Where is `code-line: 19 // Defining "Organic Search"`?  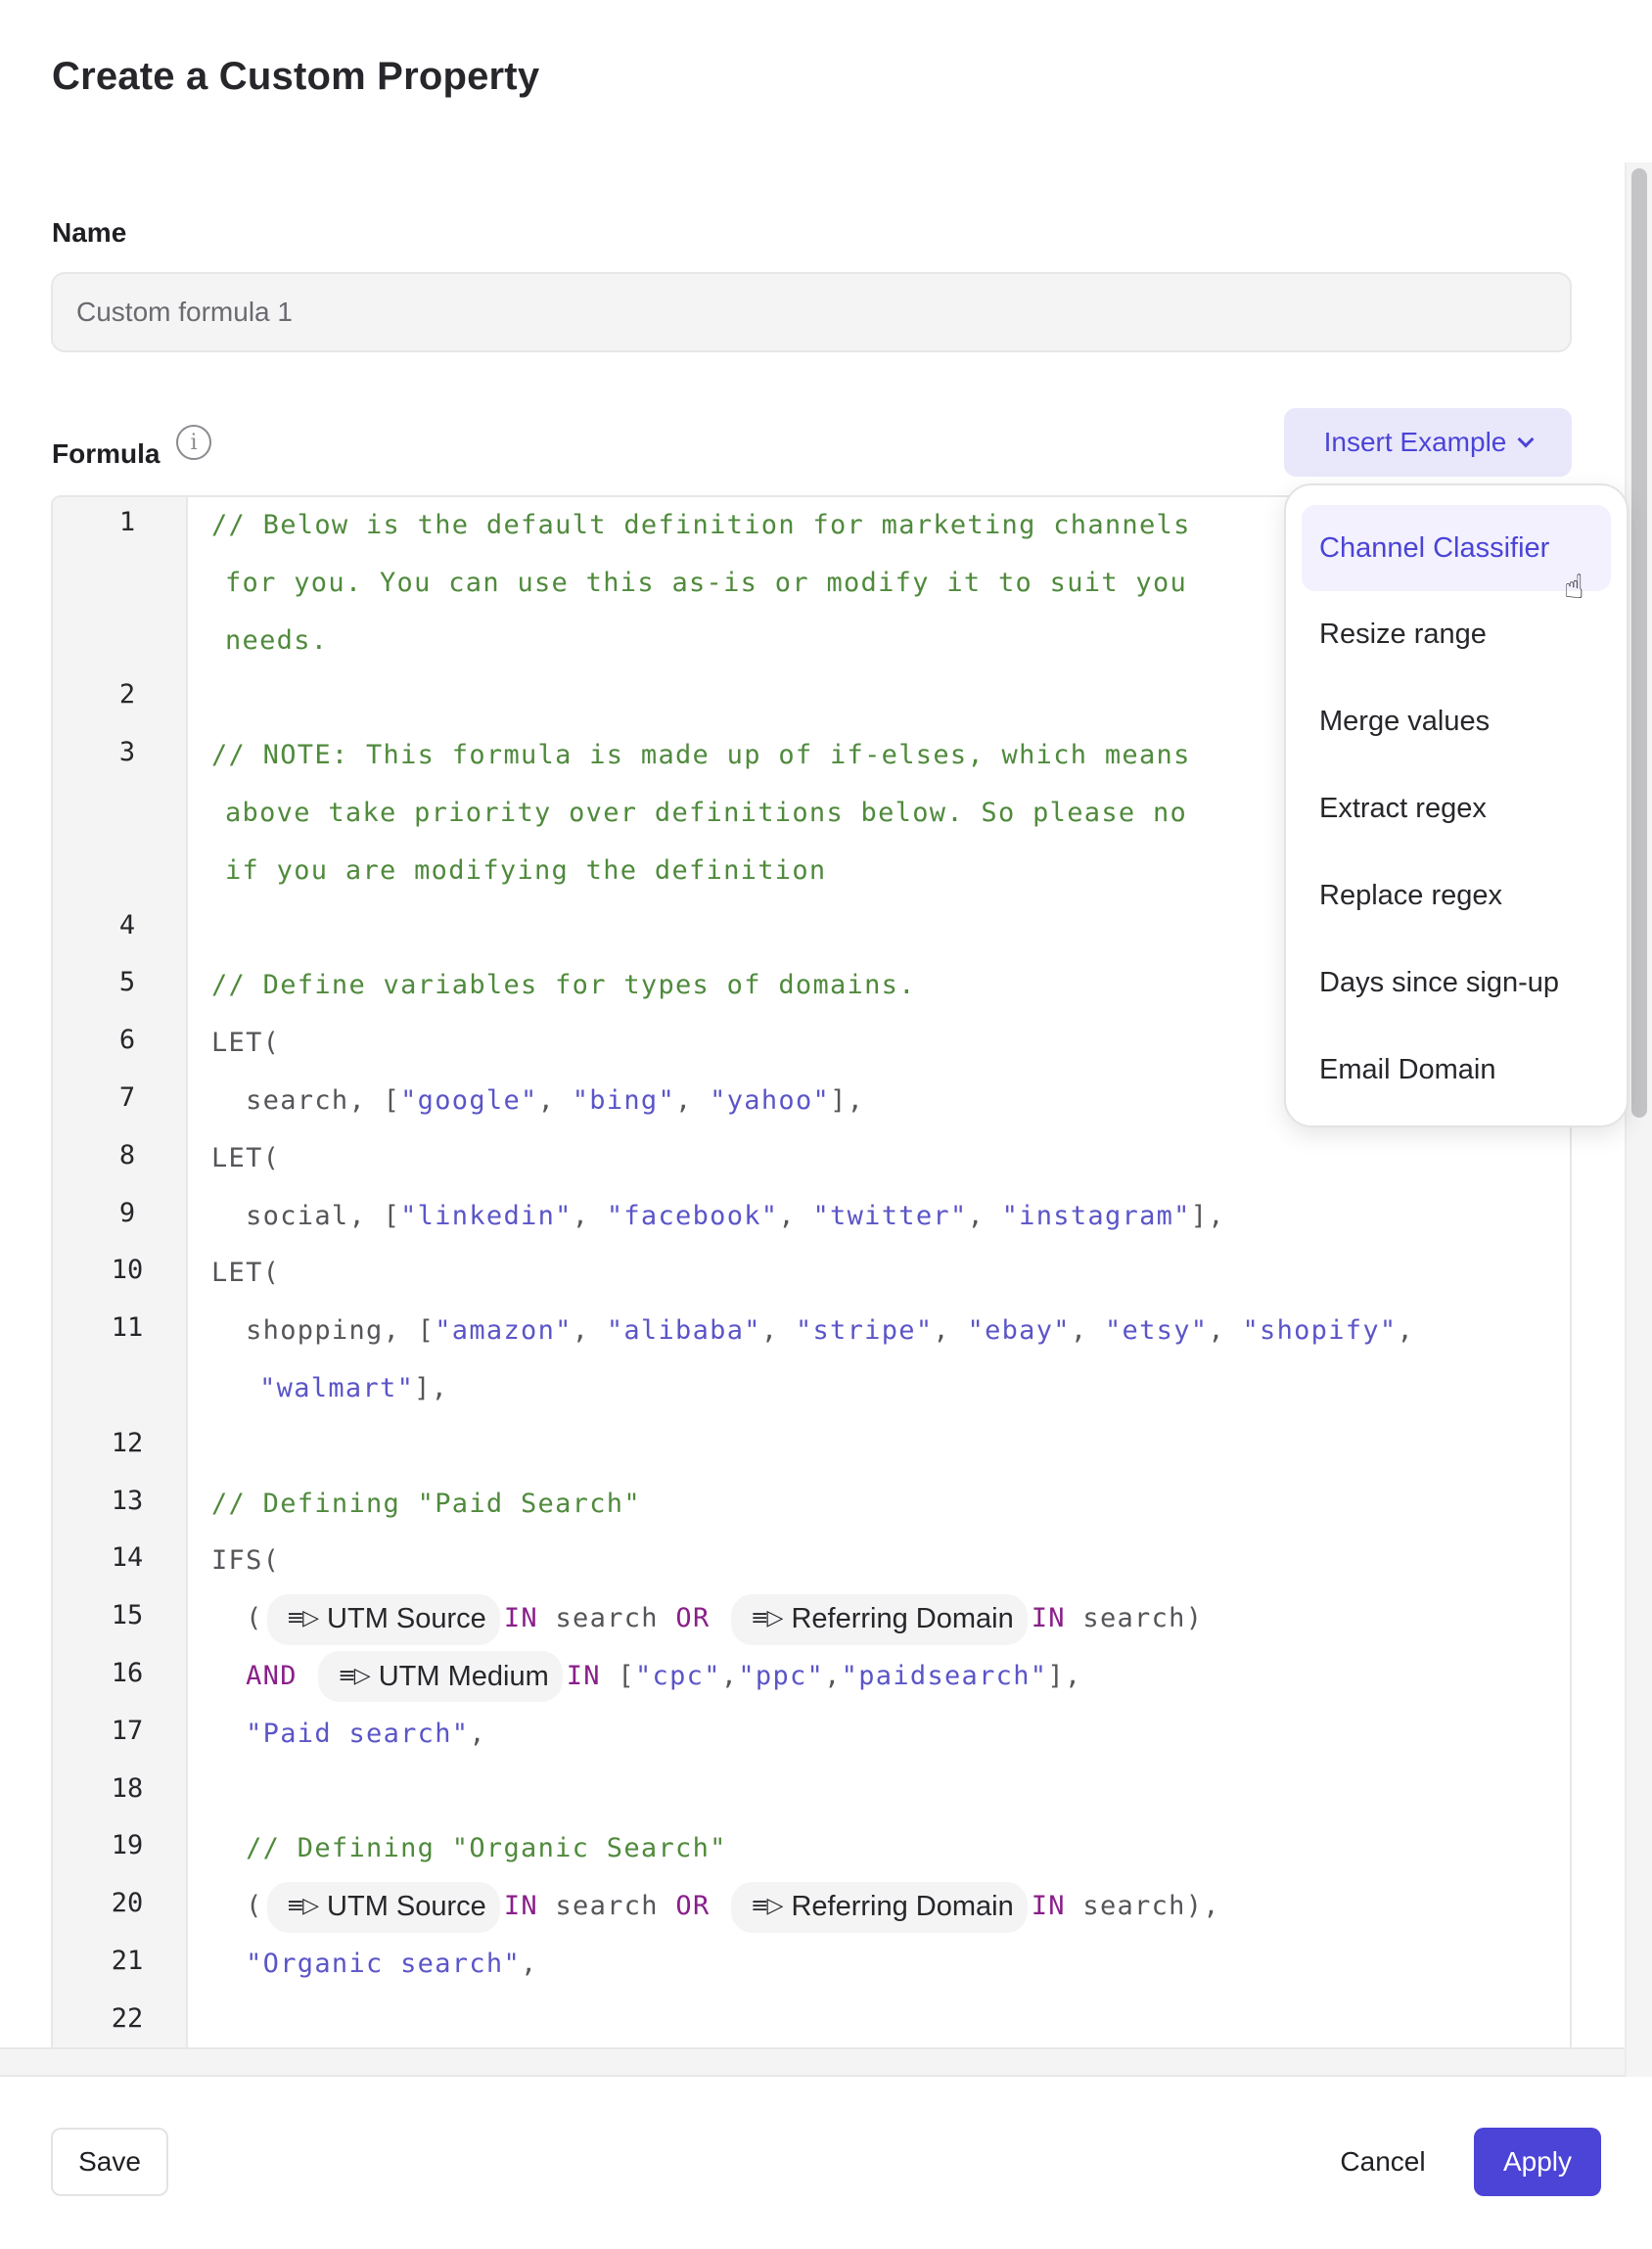 code-line: 19 // Defining "Organic Search" is located at coordinates (811, 1849).